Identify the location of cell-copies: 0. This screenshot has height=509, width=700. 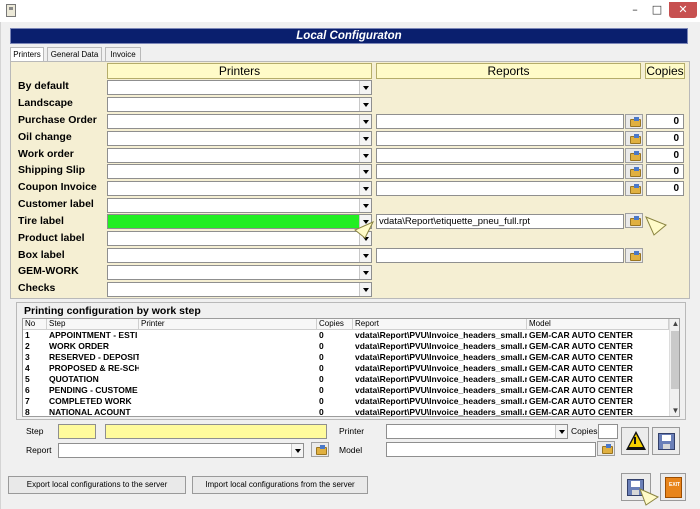
(321, 390).